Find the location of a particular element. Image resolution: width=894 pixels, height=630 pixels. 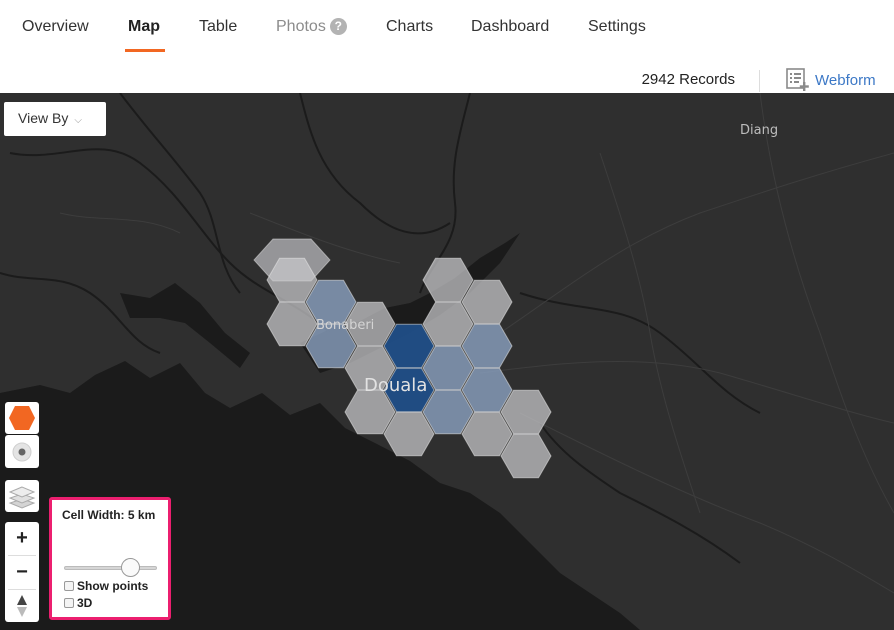

webform-link: Webform is located at coordinates (831, 80).